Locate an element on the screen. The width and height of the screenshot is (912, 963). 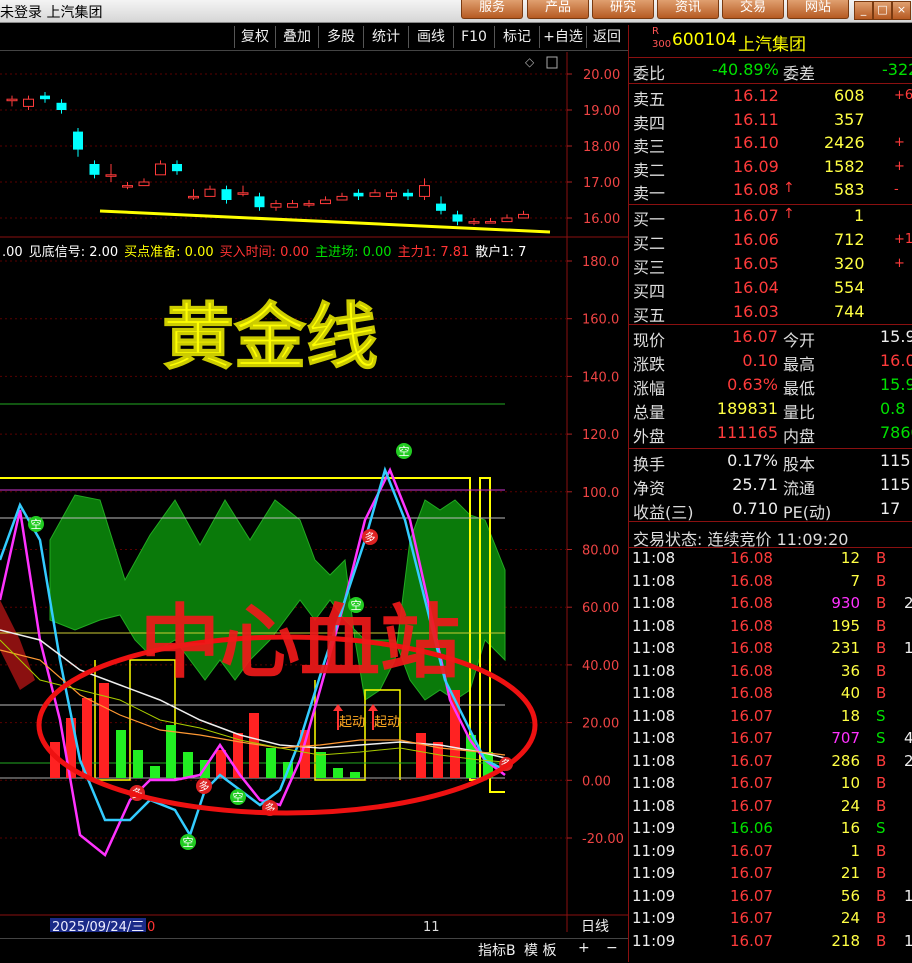
indicator-param: 见底信号: 2.00 is located at coordinates (73, 252).